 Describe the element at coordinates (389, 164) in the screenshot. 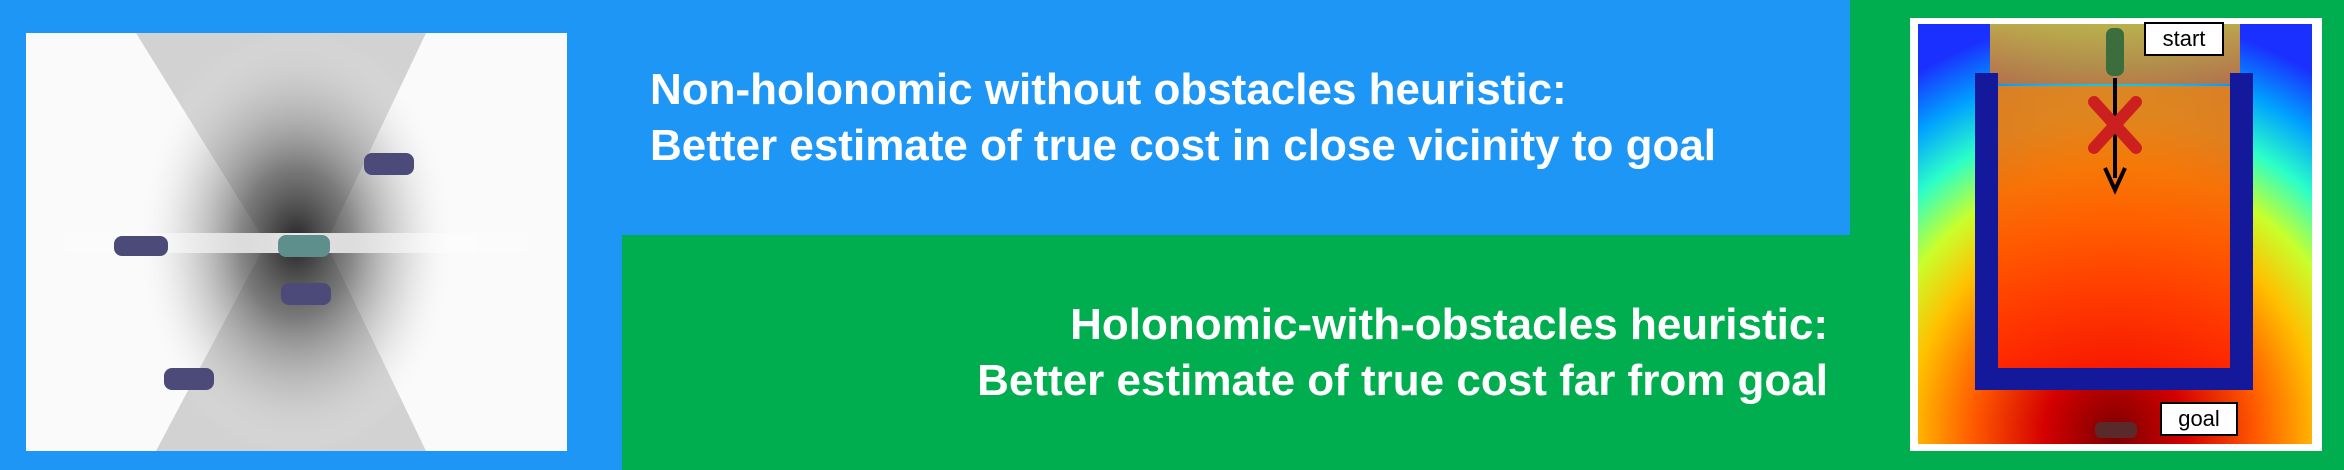

I see `car-upper-icon` at that location.